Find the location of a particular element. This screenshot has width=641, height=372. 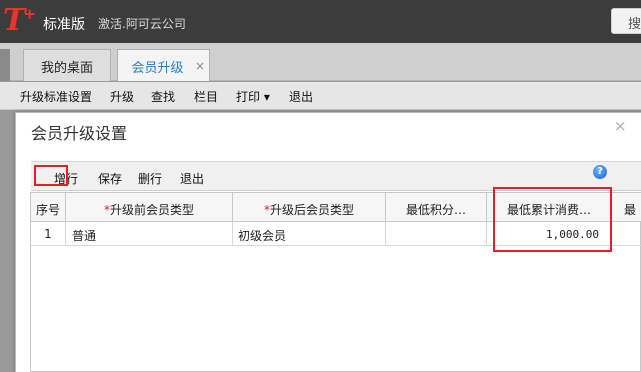

min-spend-highlight is located at coordinates (552, 219).